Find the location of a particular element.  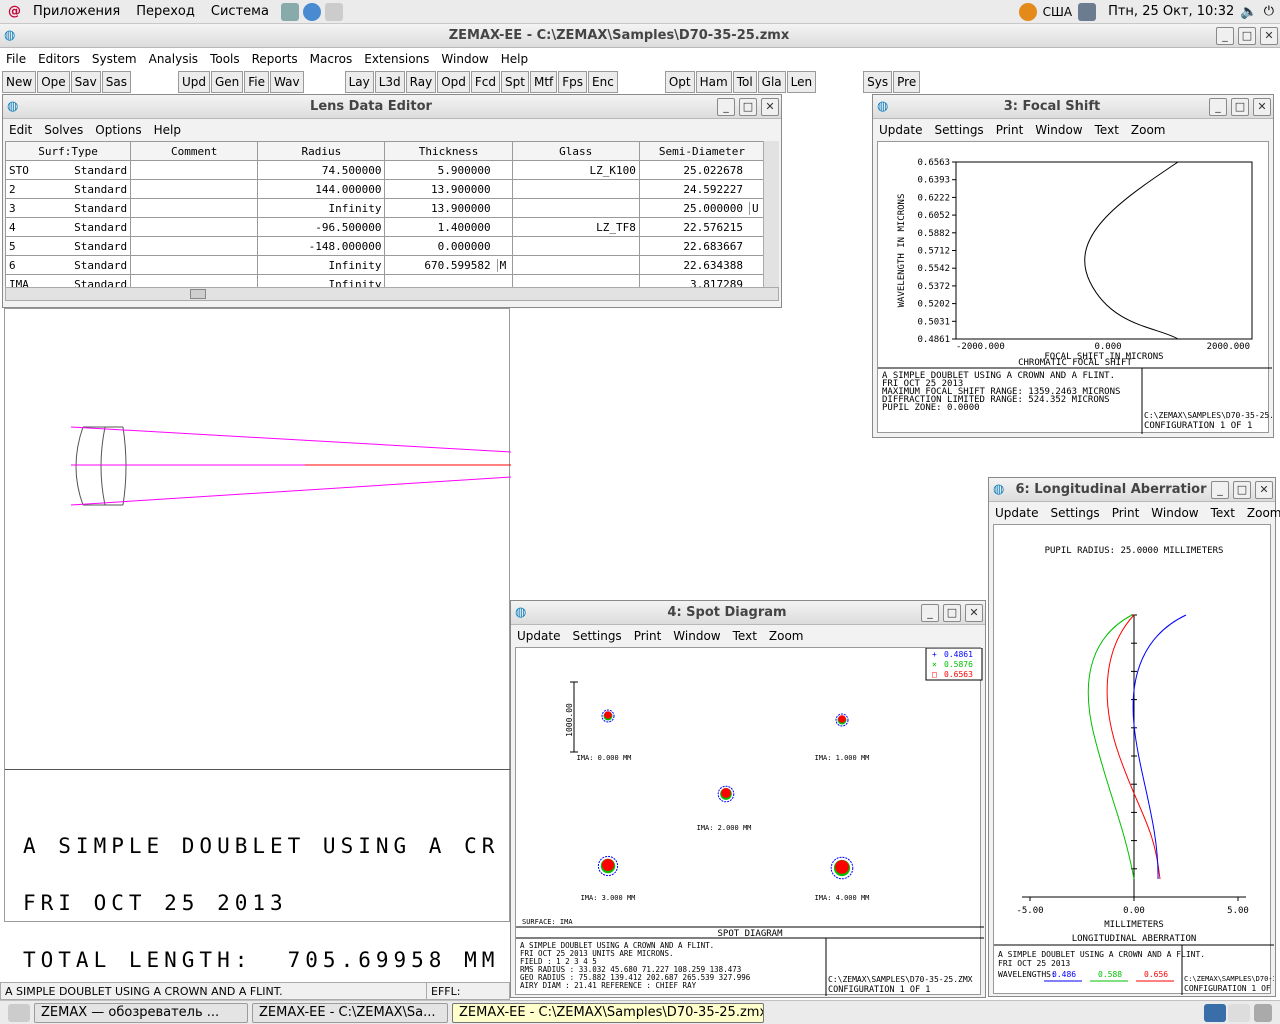

volume-icon: 🔈 is located at coordinates (1248, 12).